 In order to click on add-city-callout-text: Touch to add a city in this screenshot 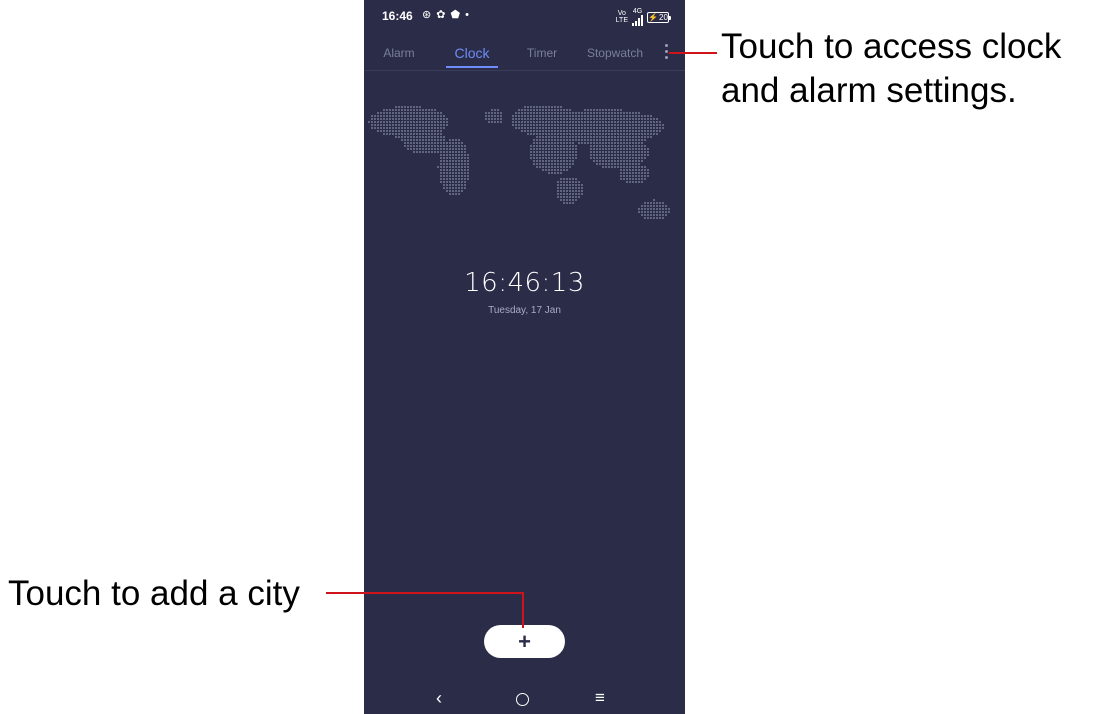, I will do `click(154, 593)`.